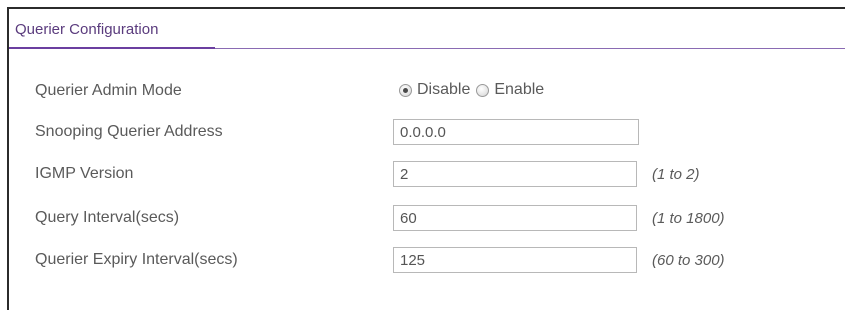  I want to click on expiry-interval-label: Querier Expiry Interval(secs), so click(136, 259).